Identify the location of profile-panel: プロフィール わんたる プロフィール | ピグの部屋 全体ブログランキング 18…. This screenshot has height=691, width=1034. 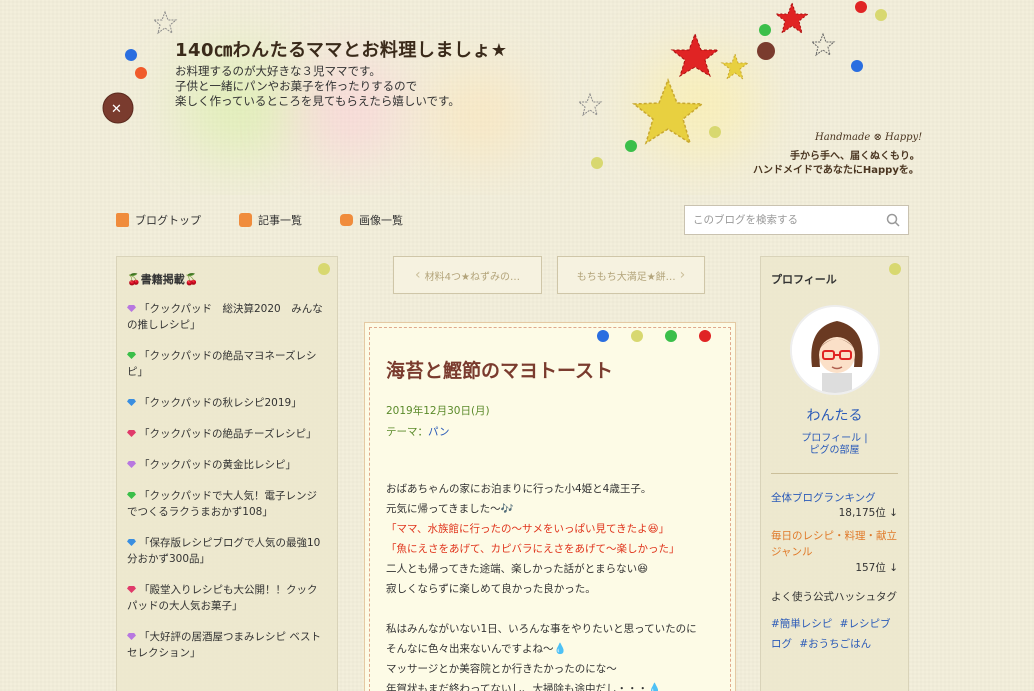
(834, 473).